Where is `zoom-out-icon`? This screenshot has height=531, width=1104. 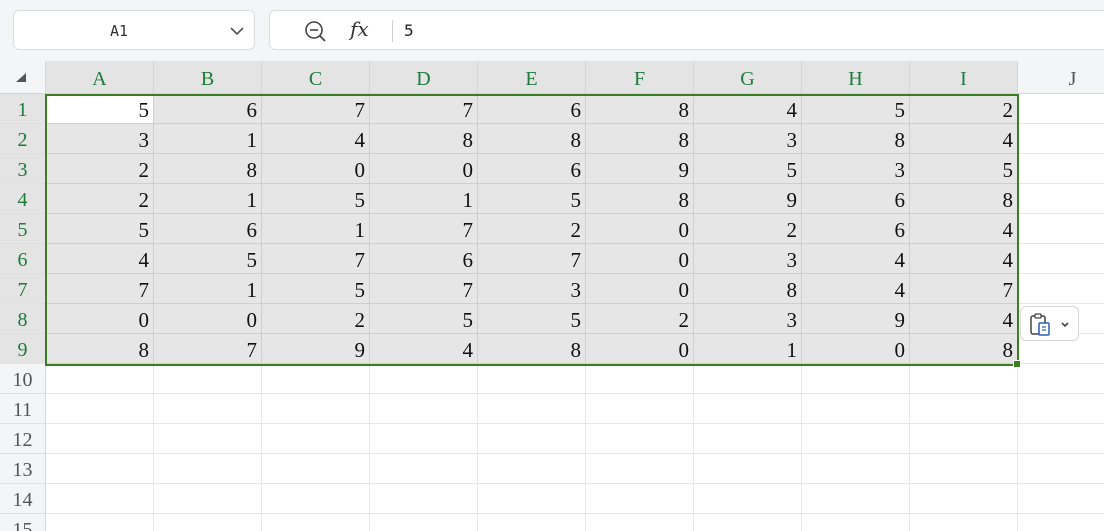
zoom-out-icon is located at coordinates (315, 31).